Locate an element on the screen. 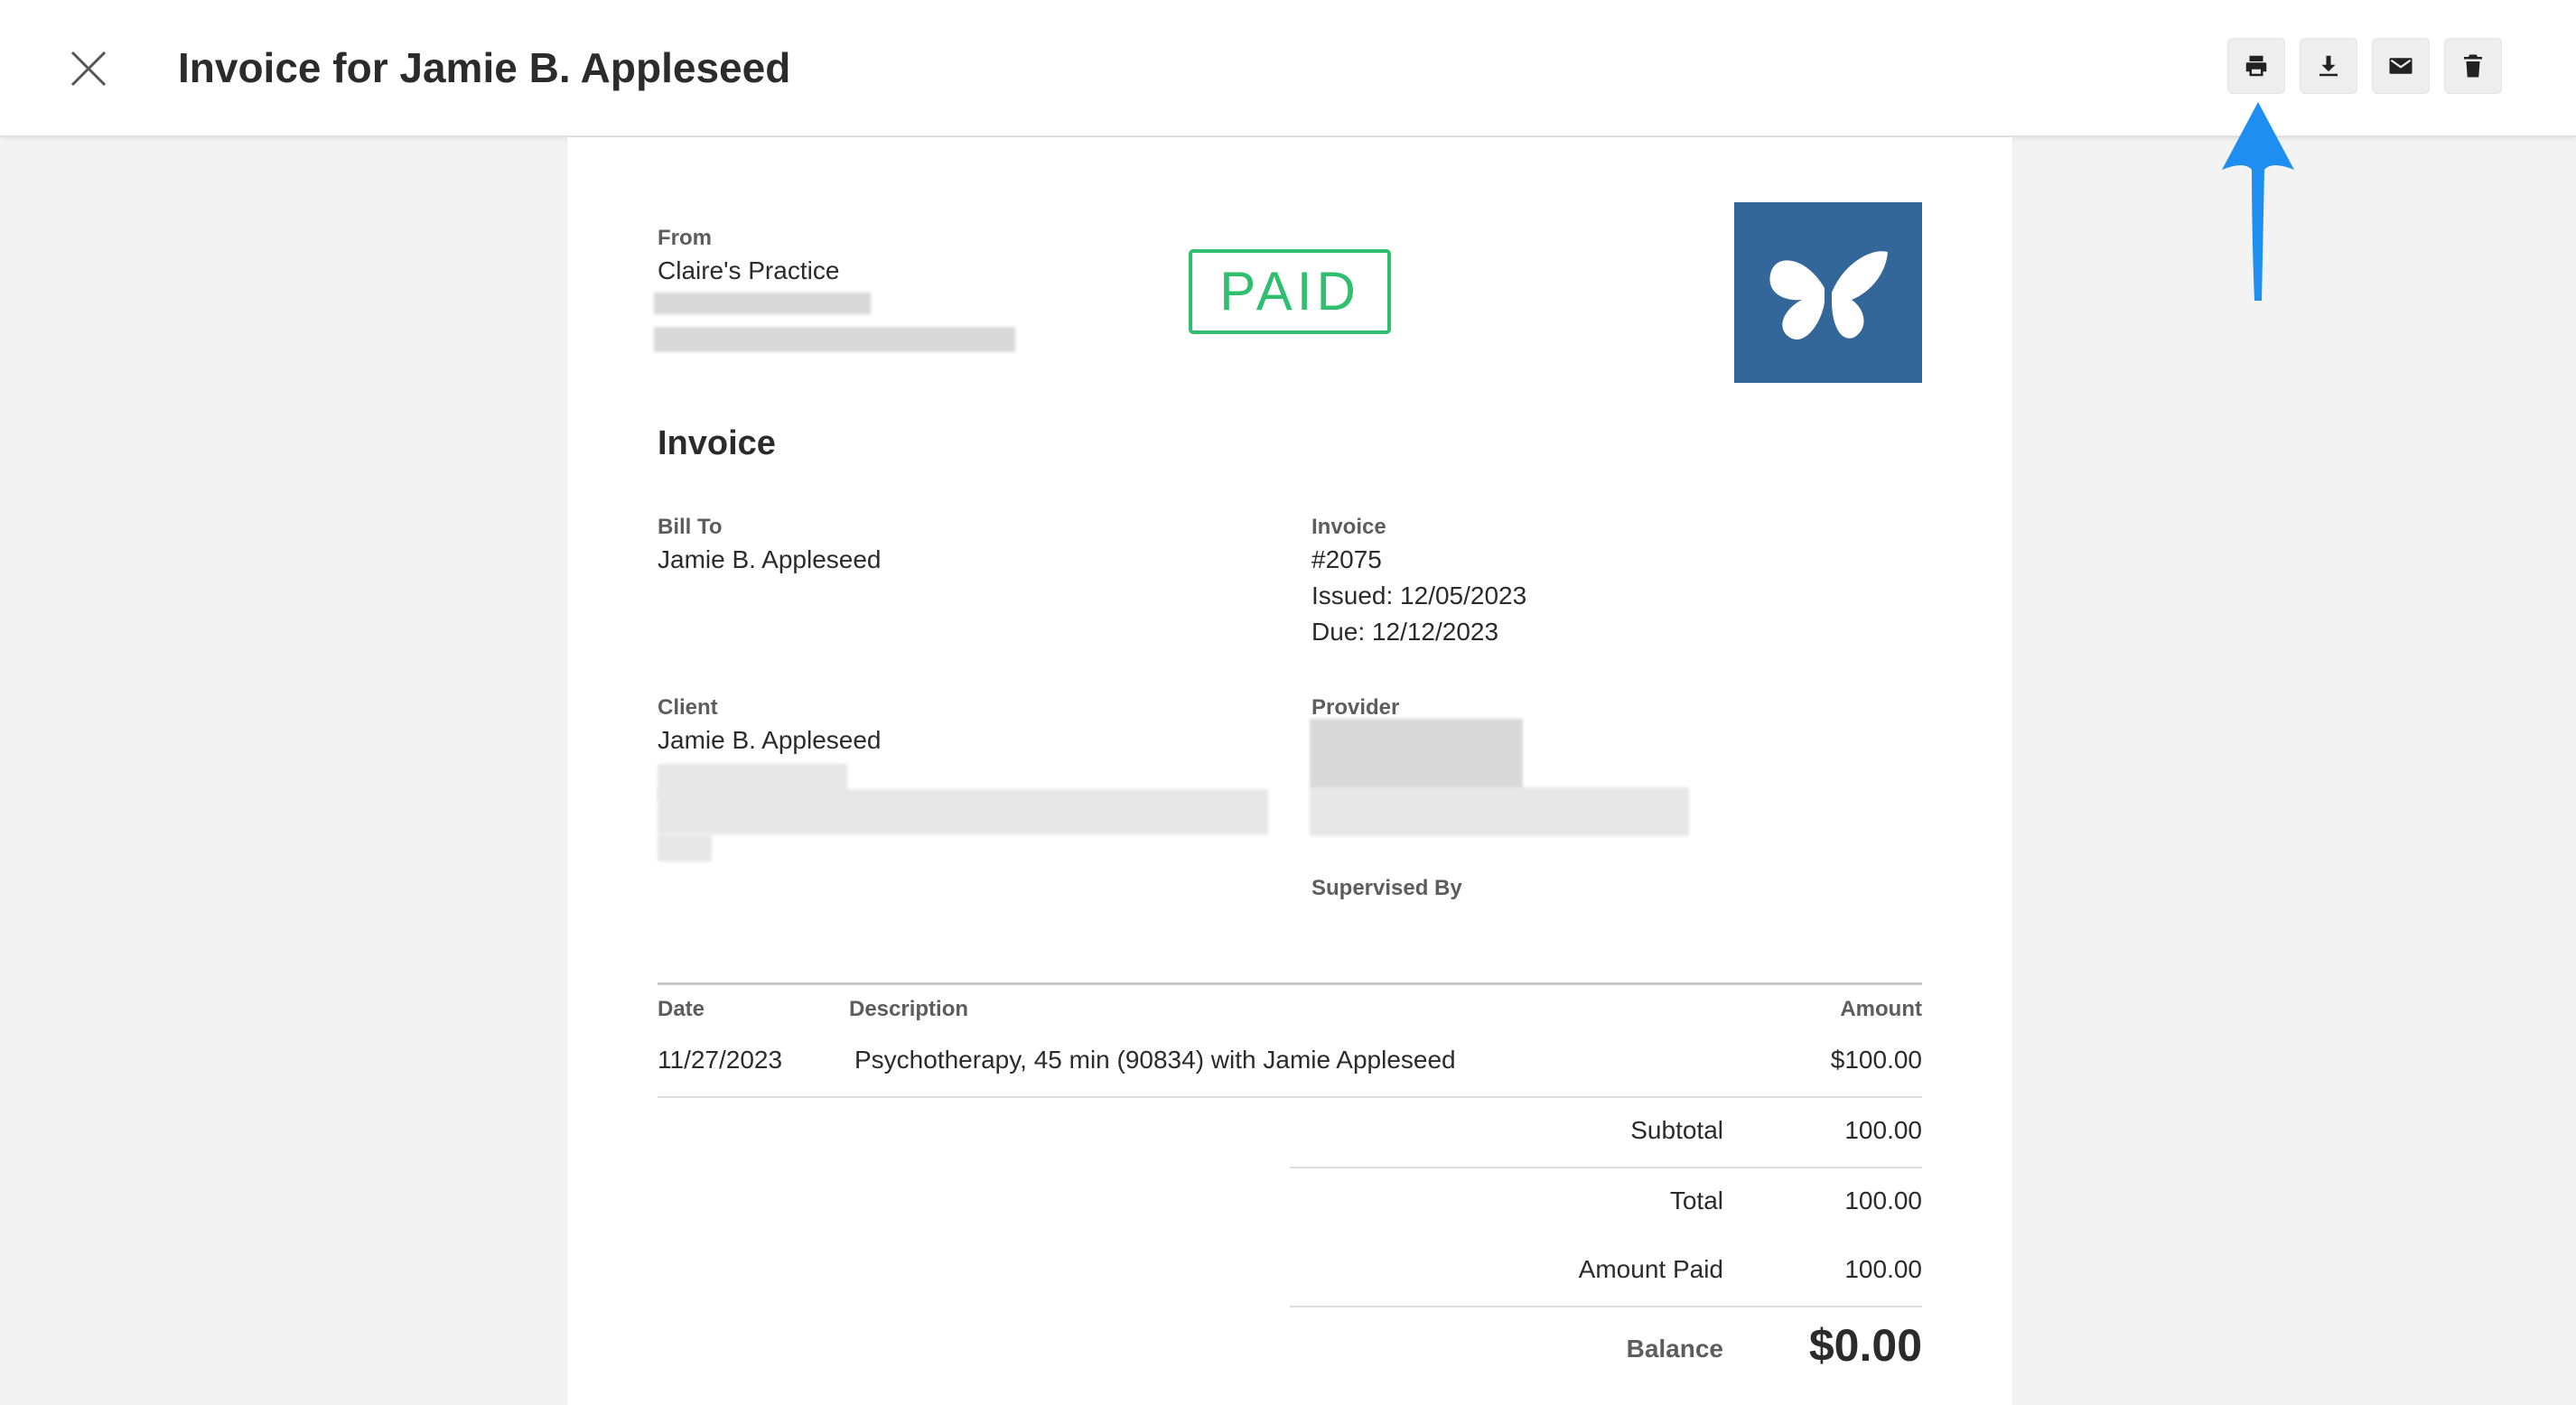 The width and height of the screenshot is (2576, 1405). practice-logo is located at coordinates (1828, 292).